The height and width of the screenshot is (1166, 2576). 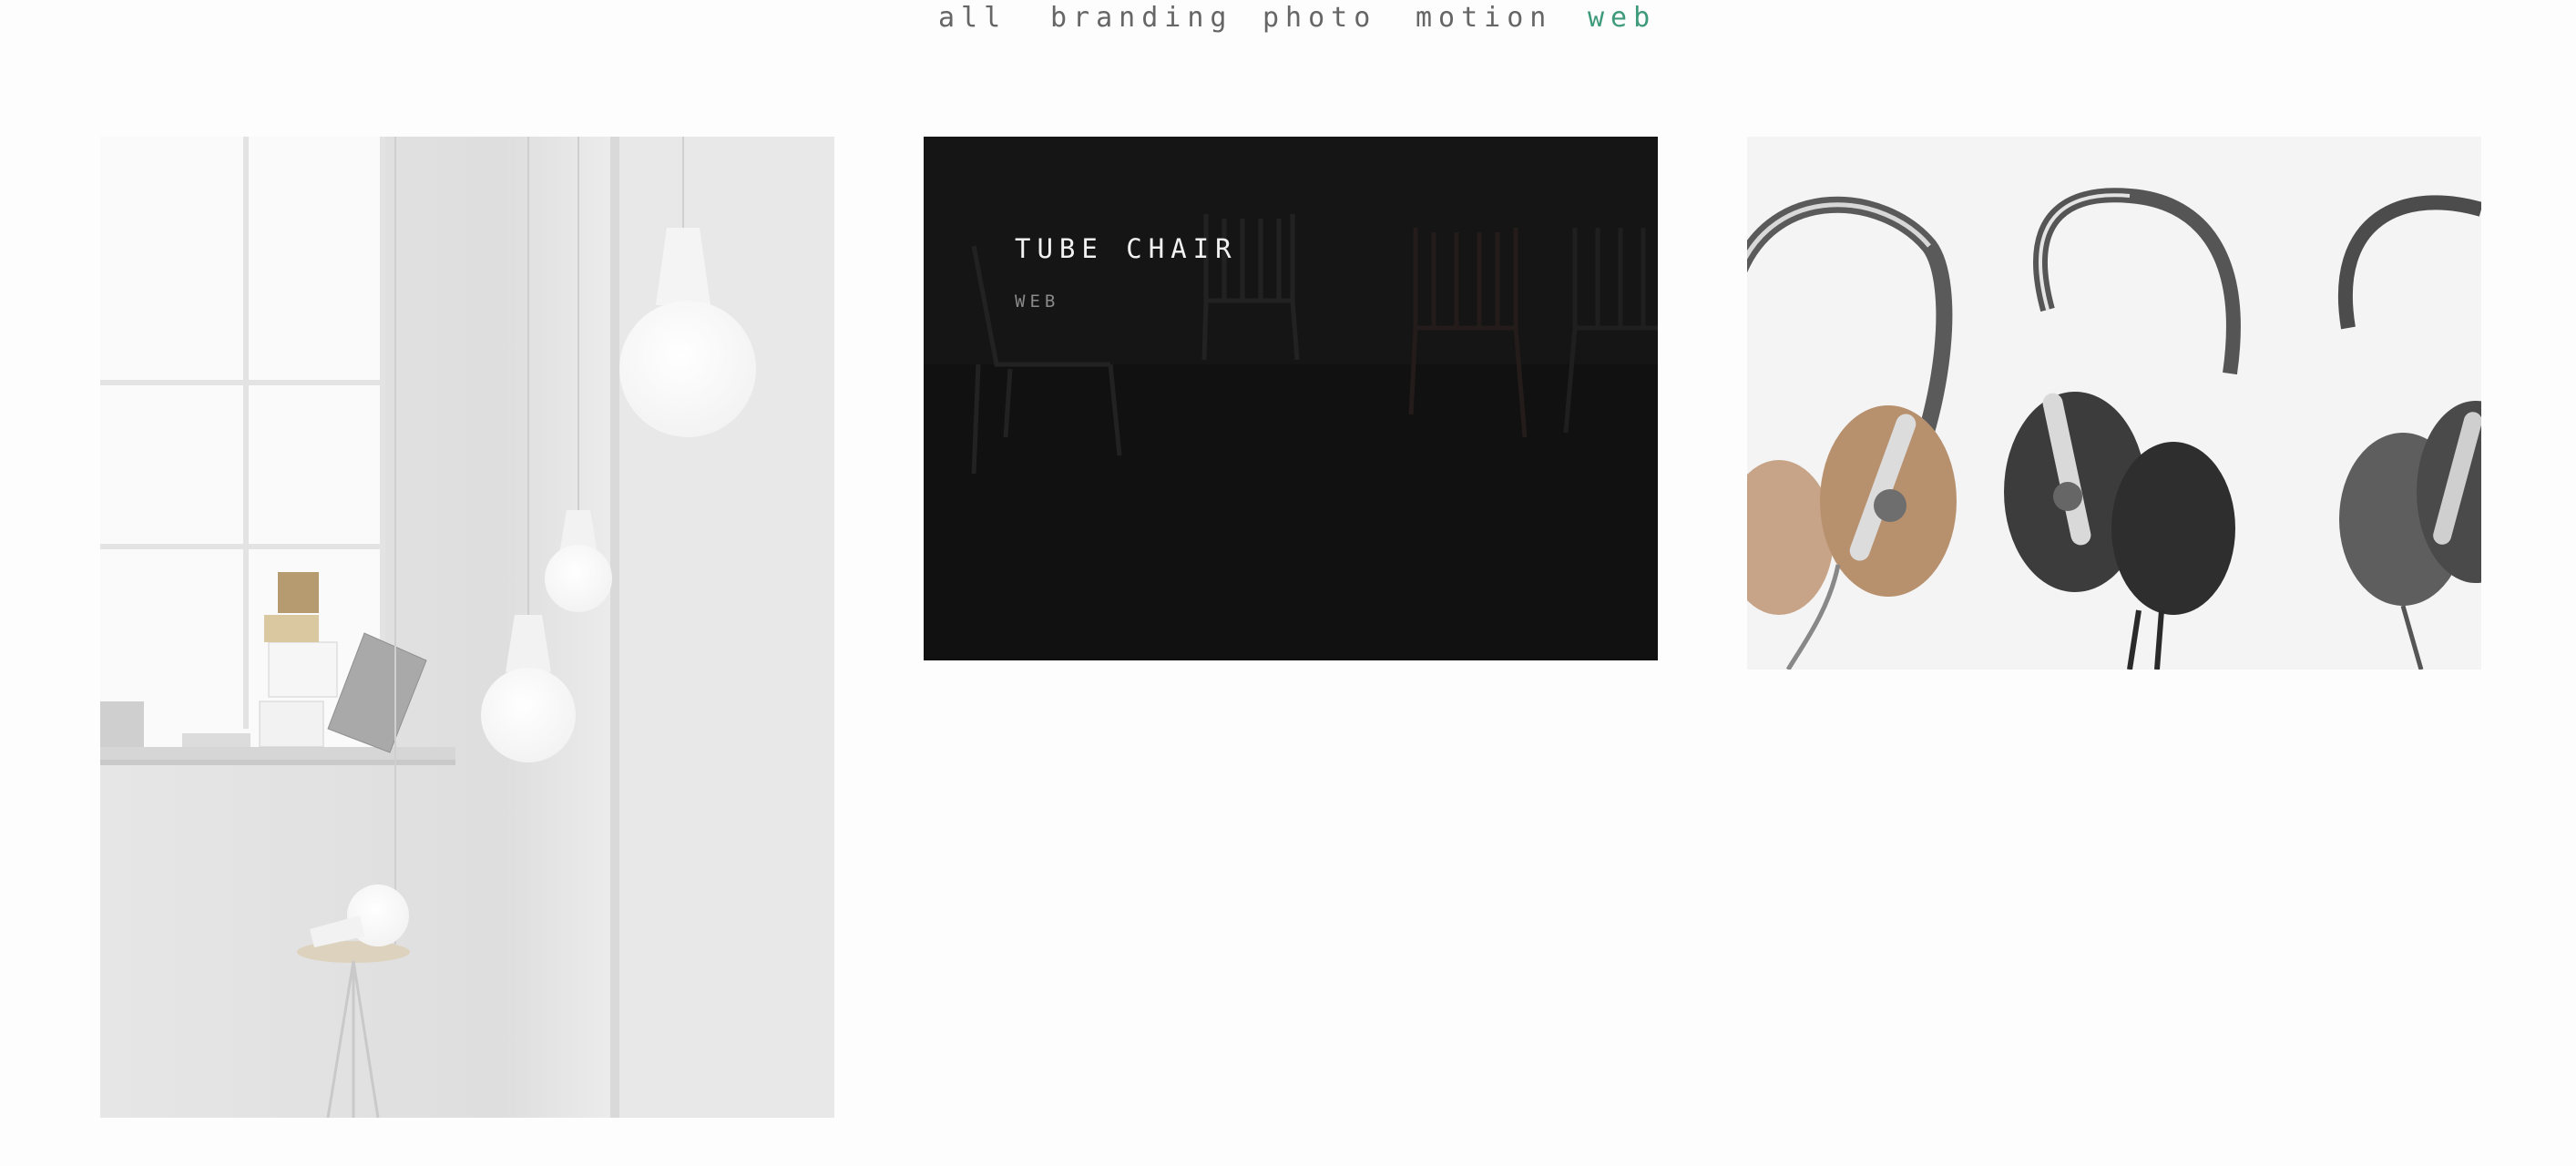 I want to click on headphones-photo, so click(x=2114, y=403).